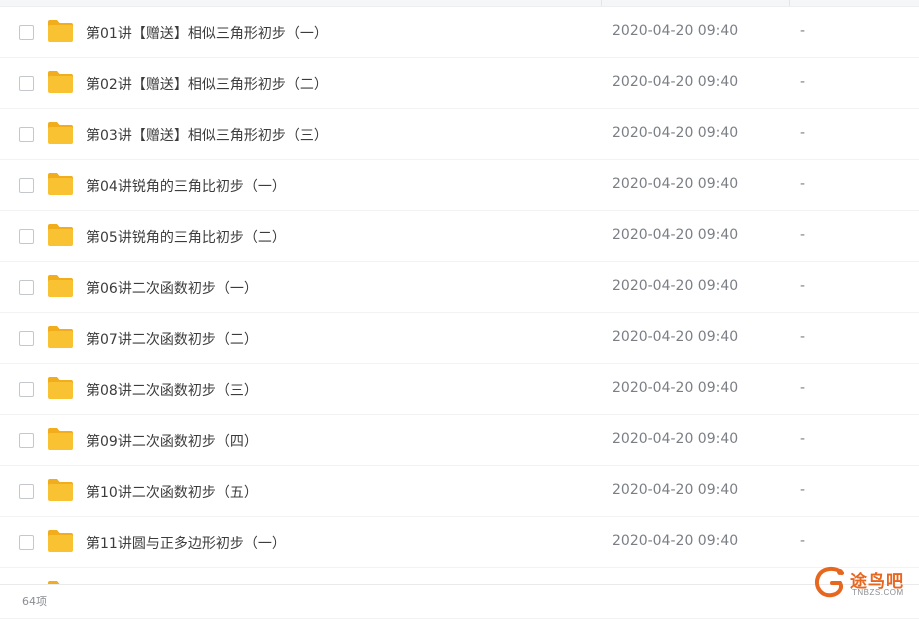 The image size is (919, 619). What do you see at coordinates (459, 440) in the screenshot?
I see `file-row: 第09讲二次函数初步（四） 2020-04-20 09:40 -` at bounding box center [459, 440].